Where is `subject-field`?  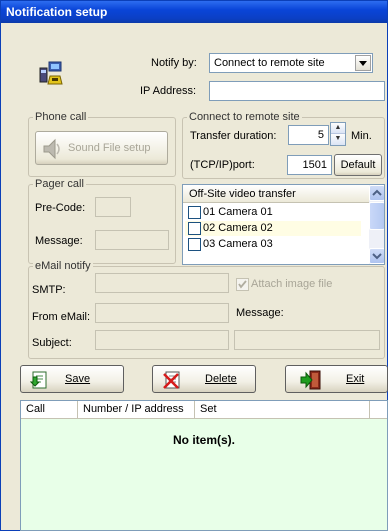
subject-field is located at coordinates (162, 340).